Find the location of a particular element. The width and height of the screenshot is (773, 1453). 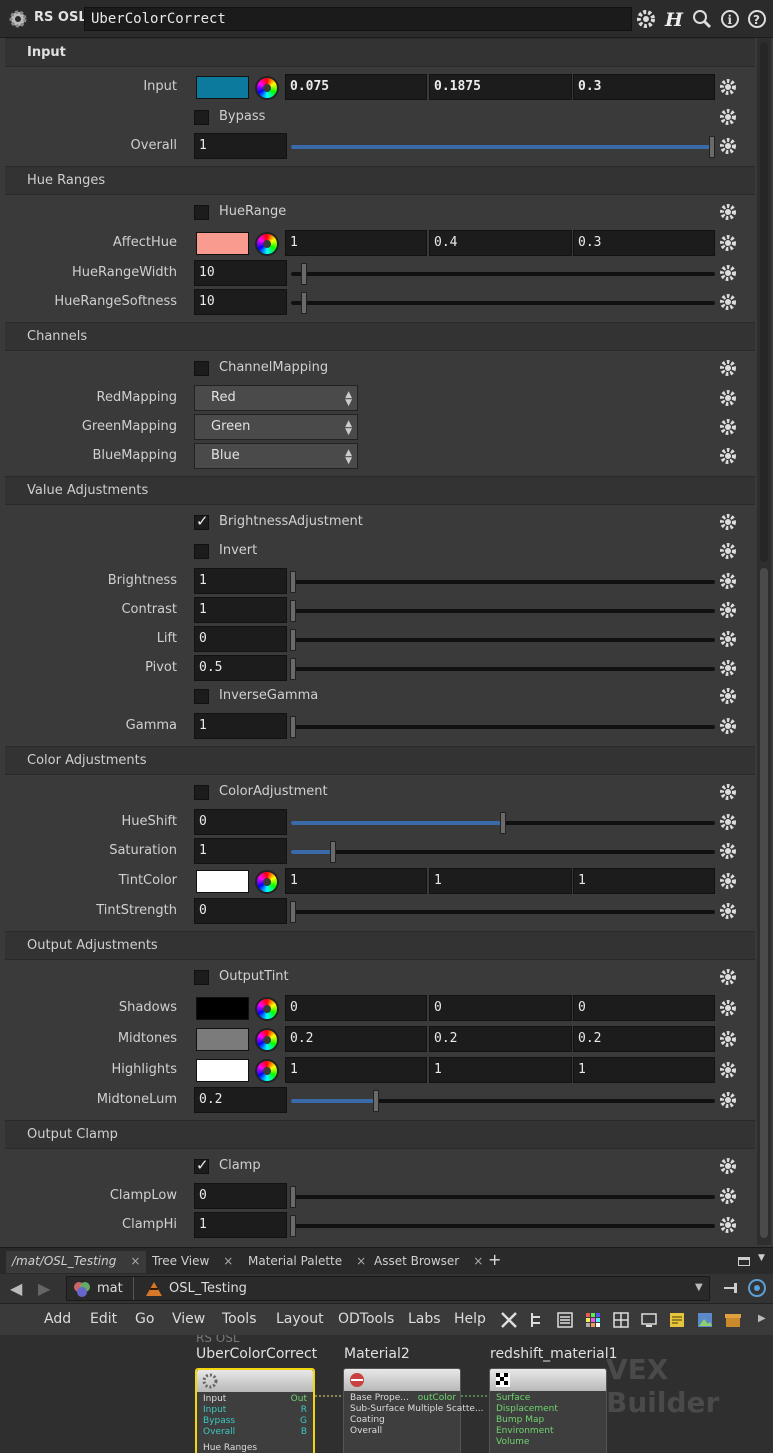

midtones-g-field: 0.2 is located at coordinates (500, 1039).